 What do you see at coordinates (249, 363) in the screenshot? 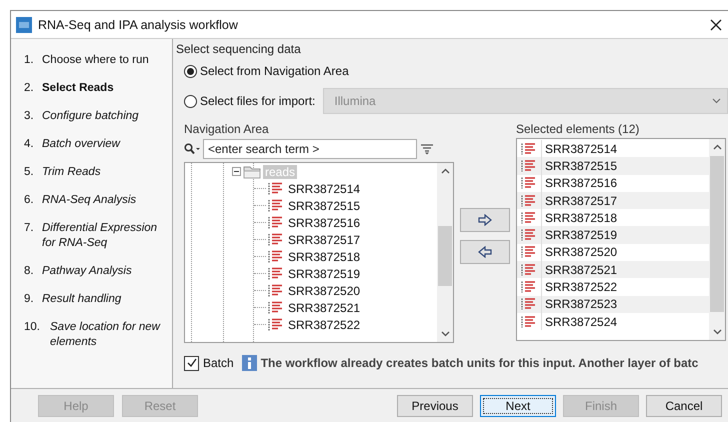
I see `info-icon` at bounding box center [249, 363].